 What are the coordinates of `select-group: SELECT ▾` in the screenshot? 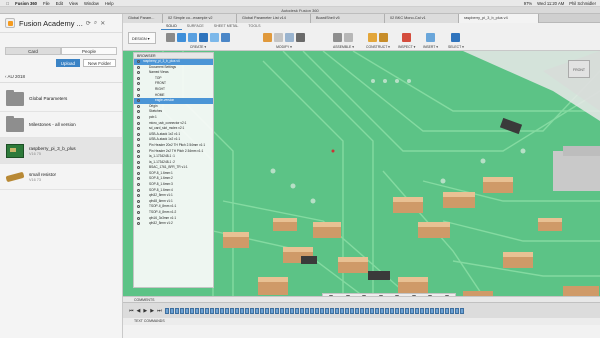 It's located at (456, 40).